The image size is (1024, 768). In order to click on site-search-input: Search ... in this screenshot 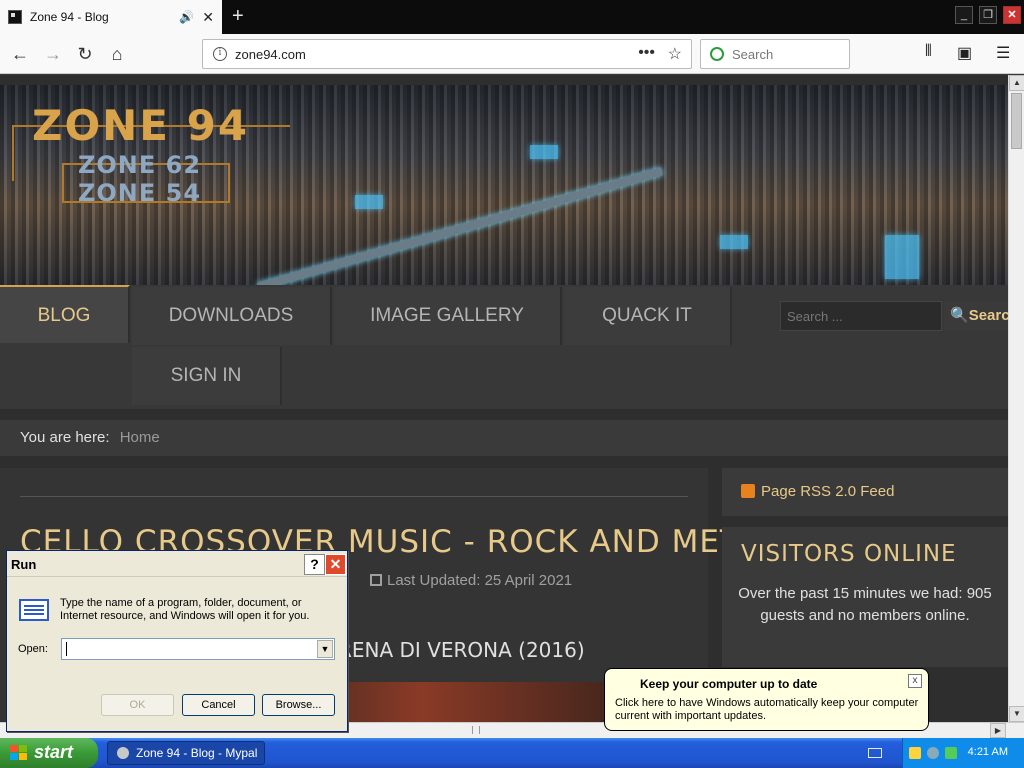, I will do `click(861, 316)`.